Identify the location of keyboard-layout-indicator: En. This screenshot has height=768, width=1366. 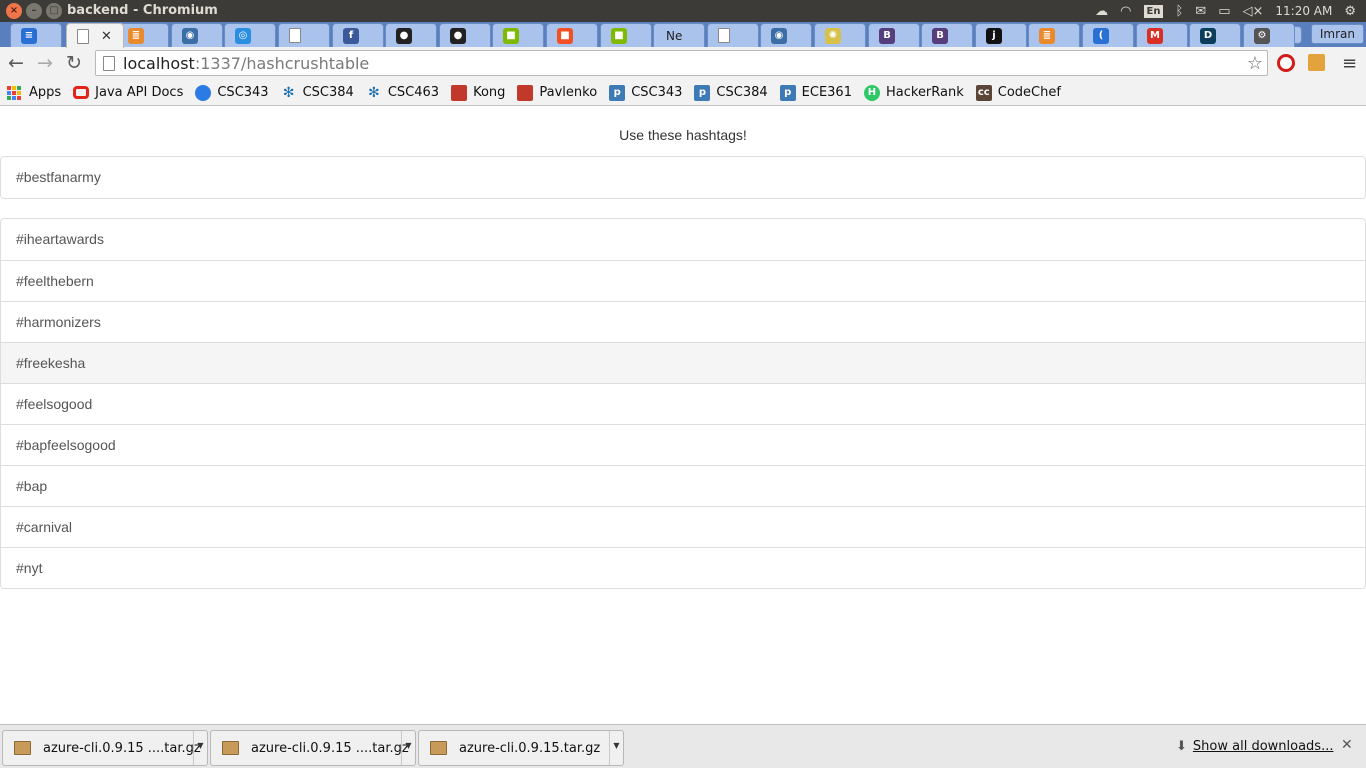
(1153, 11).